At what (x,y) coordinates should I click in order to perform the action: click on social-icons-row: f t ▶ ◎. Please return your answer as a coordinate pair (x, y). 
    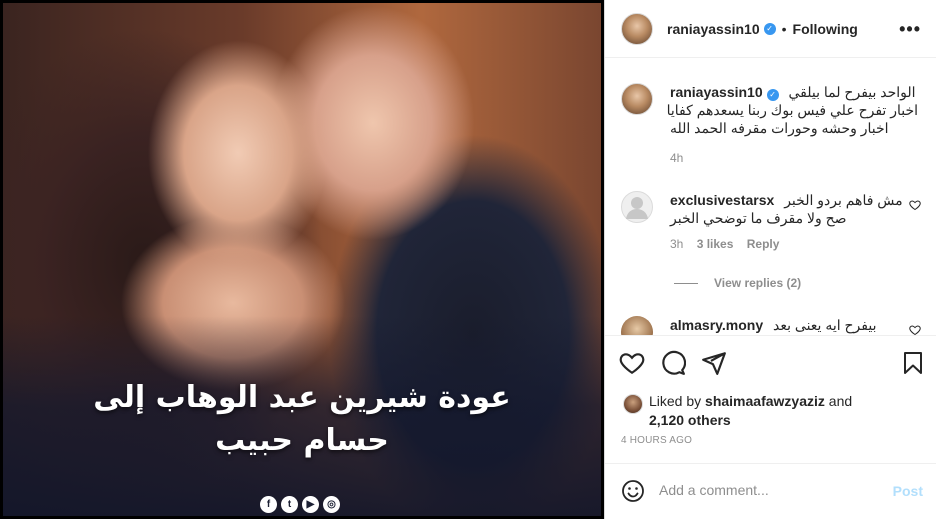
    Looking at the image, I should click on (300, 504).